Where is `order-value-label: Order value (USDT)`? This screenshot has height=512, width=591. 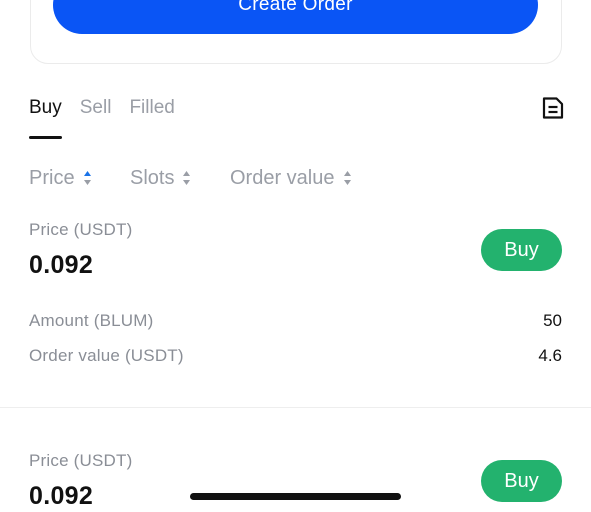
order-value-label: Order value (USDT) is located at coordinates (106, 355).